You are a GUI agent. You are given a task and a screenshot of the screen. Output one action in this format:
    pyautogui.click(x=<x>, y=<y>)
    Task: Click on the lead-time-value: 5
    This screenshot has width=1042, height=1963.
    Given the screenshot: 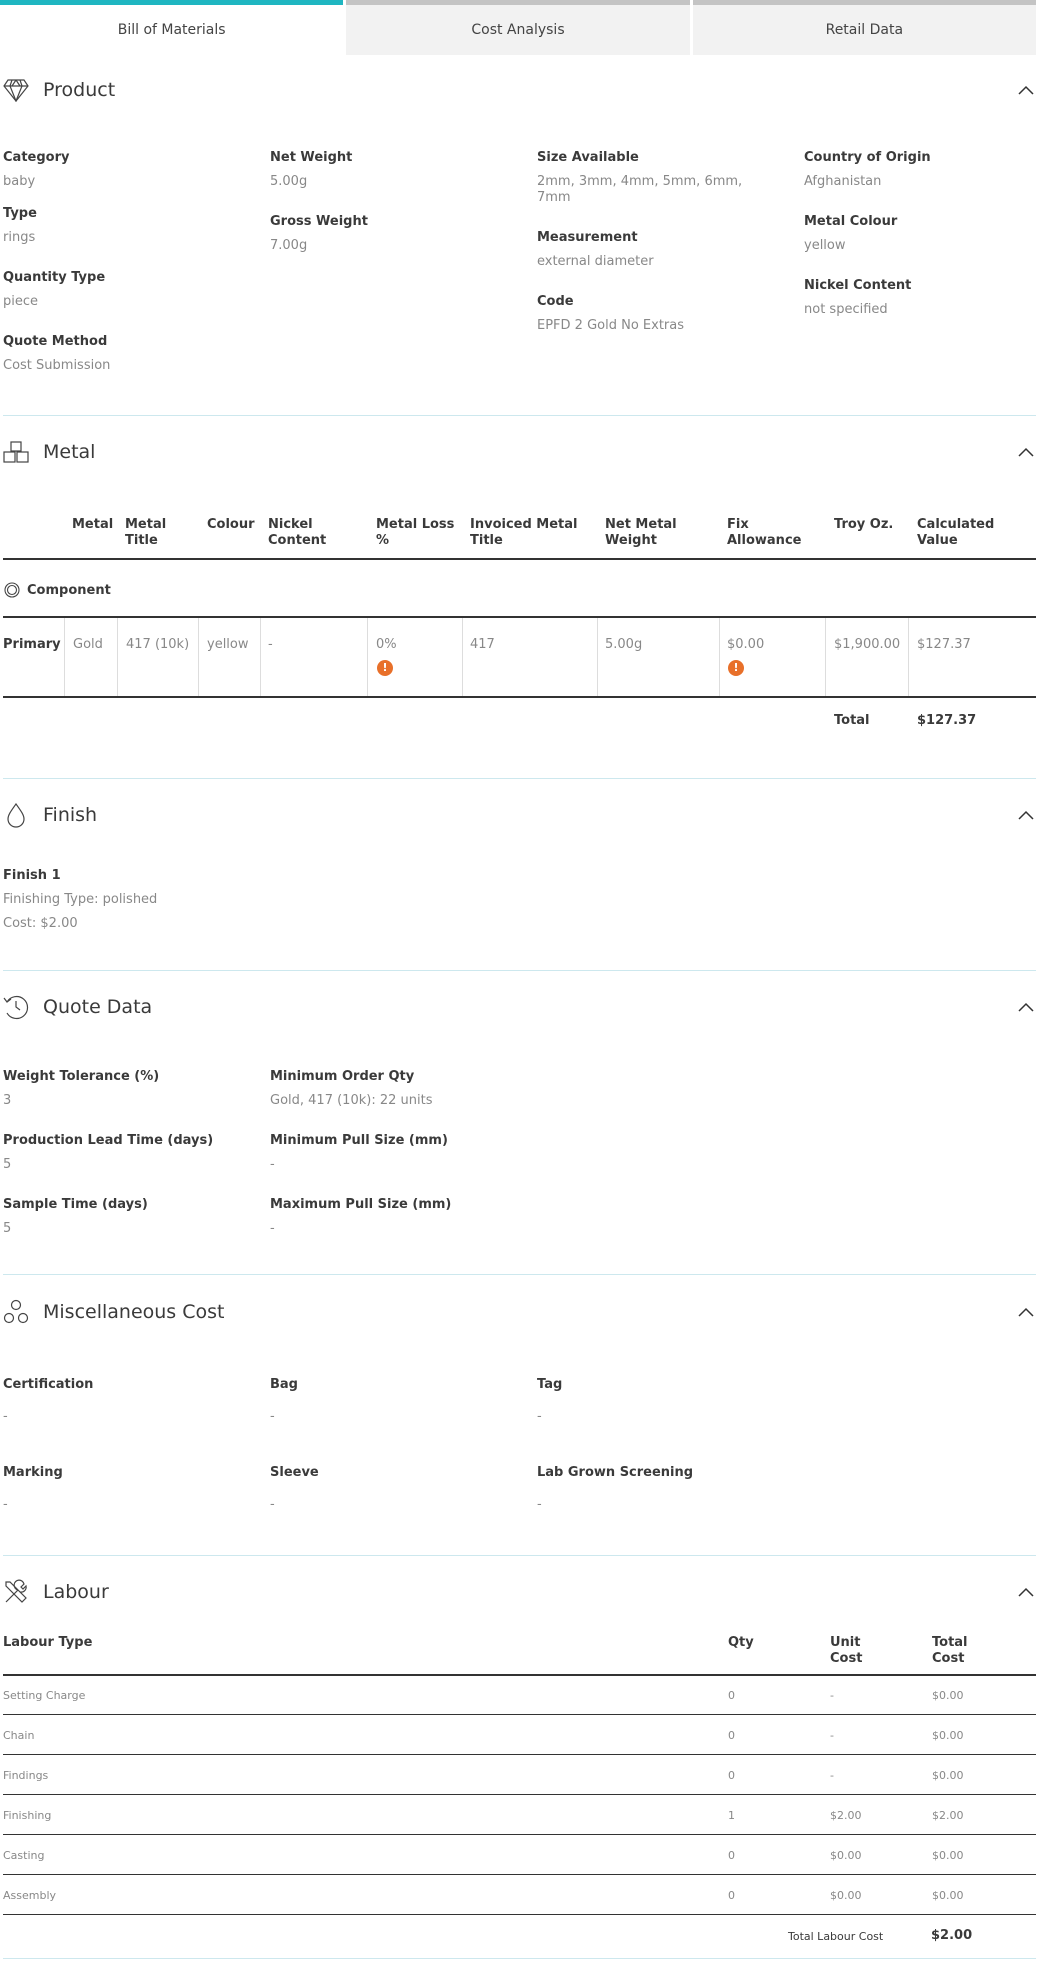 What is the action you would take?
    pyautogui.click(x=7, y=1164)
    